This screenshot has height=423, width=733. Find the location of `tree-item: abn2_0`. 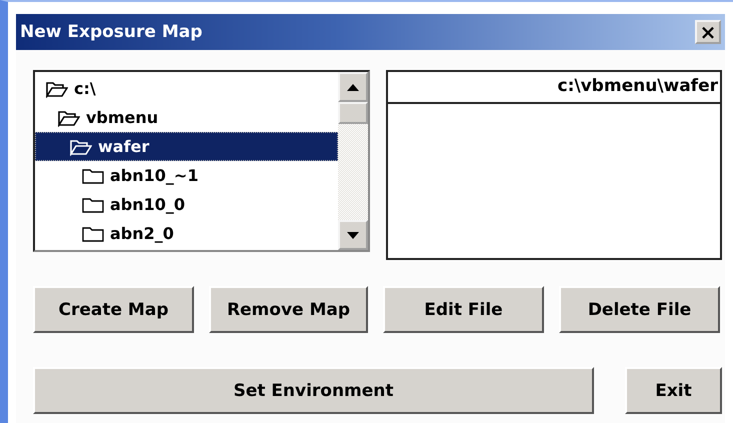

tree-item: abn2_0 is located at coordinates (186, 233).